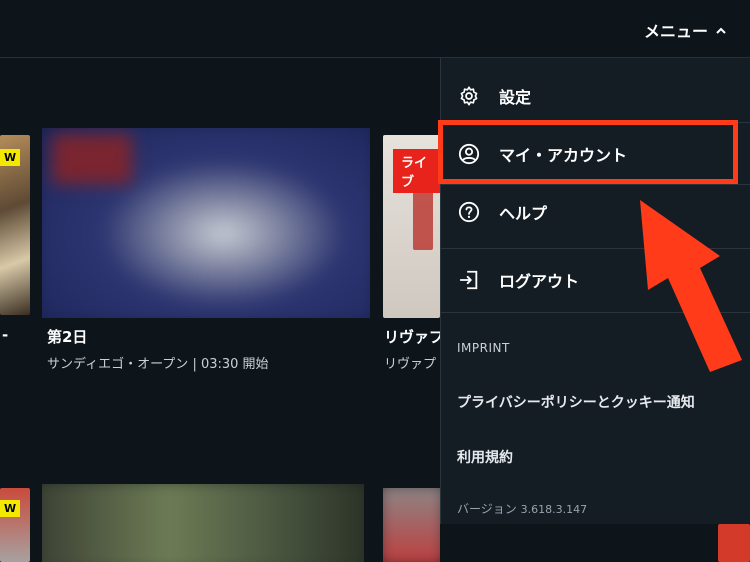 The height and width of the screenshot is (562, 750). I want to click on annotation-arrow-icon, so click(691, 286).